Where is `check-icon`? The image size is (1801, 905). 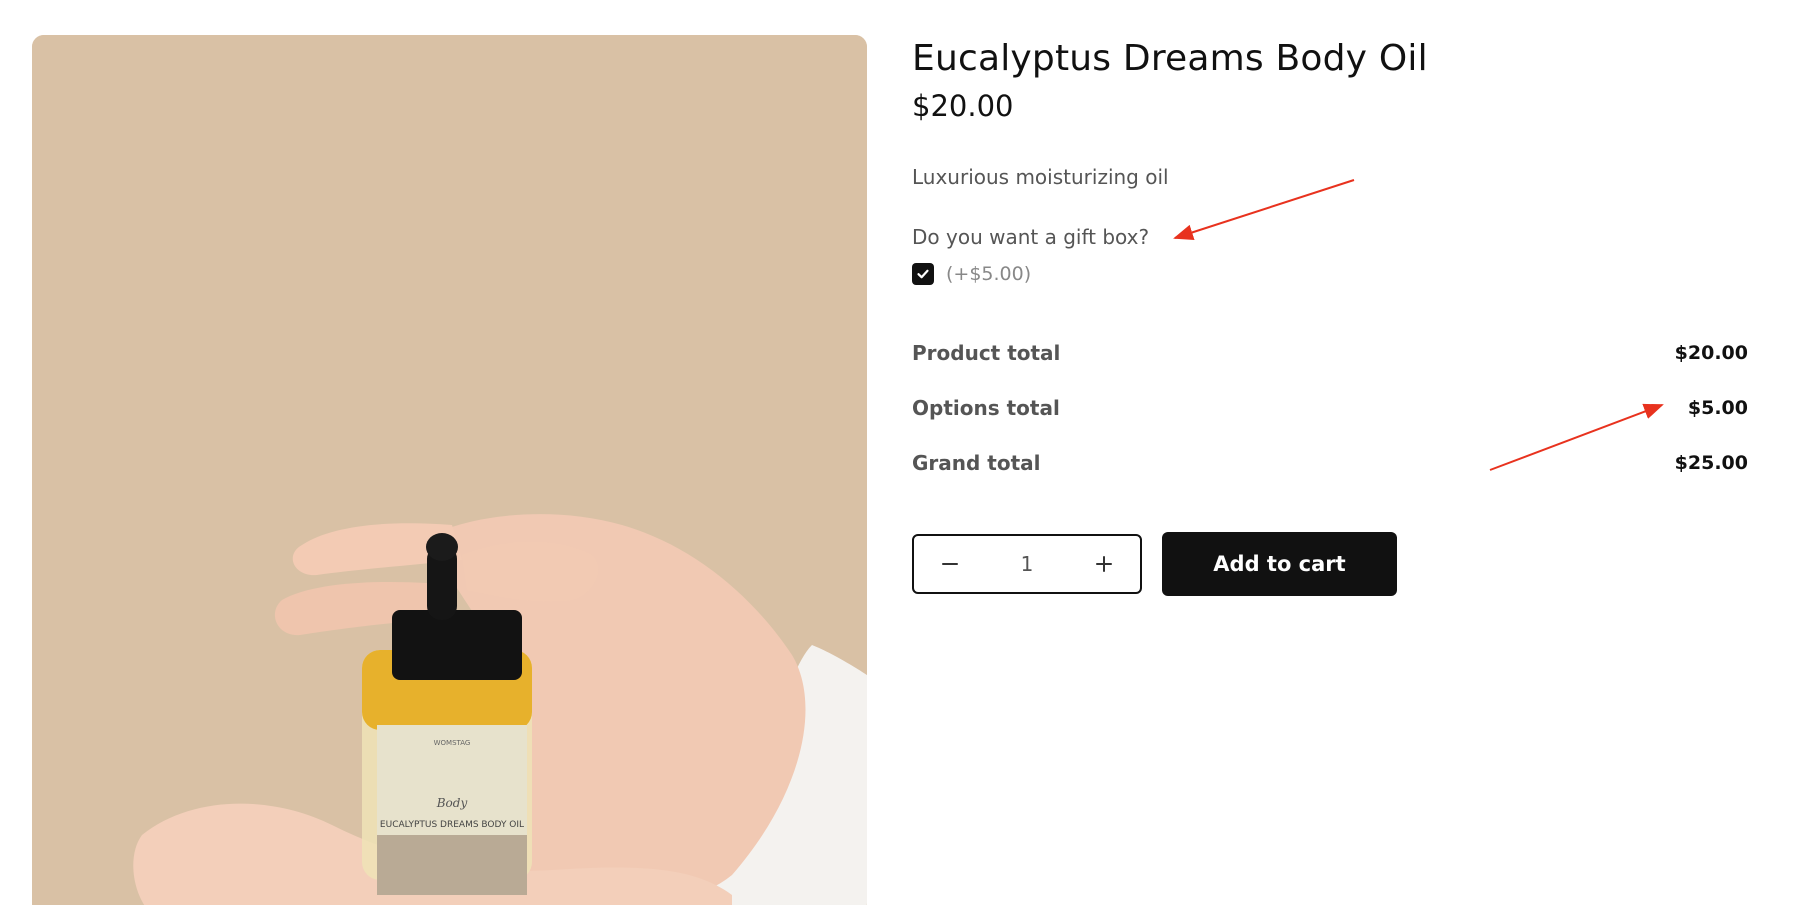
check-icon is located at coordinates (923, 274).